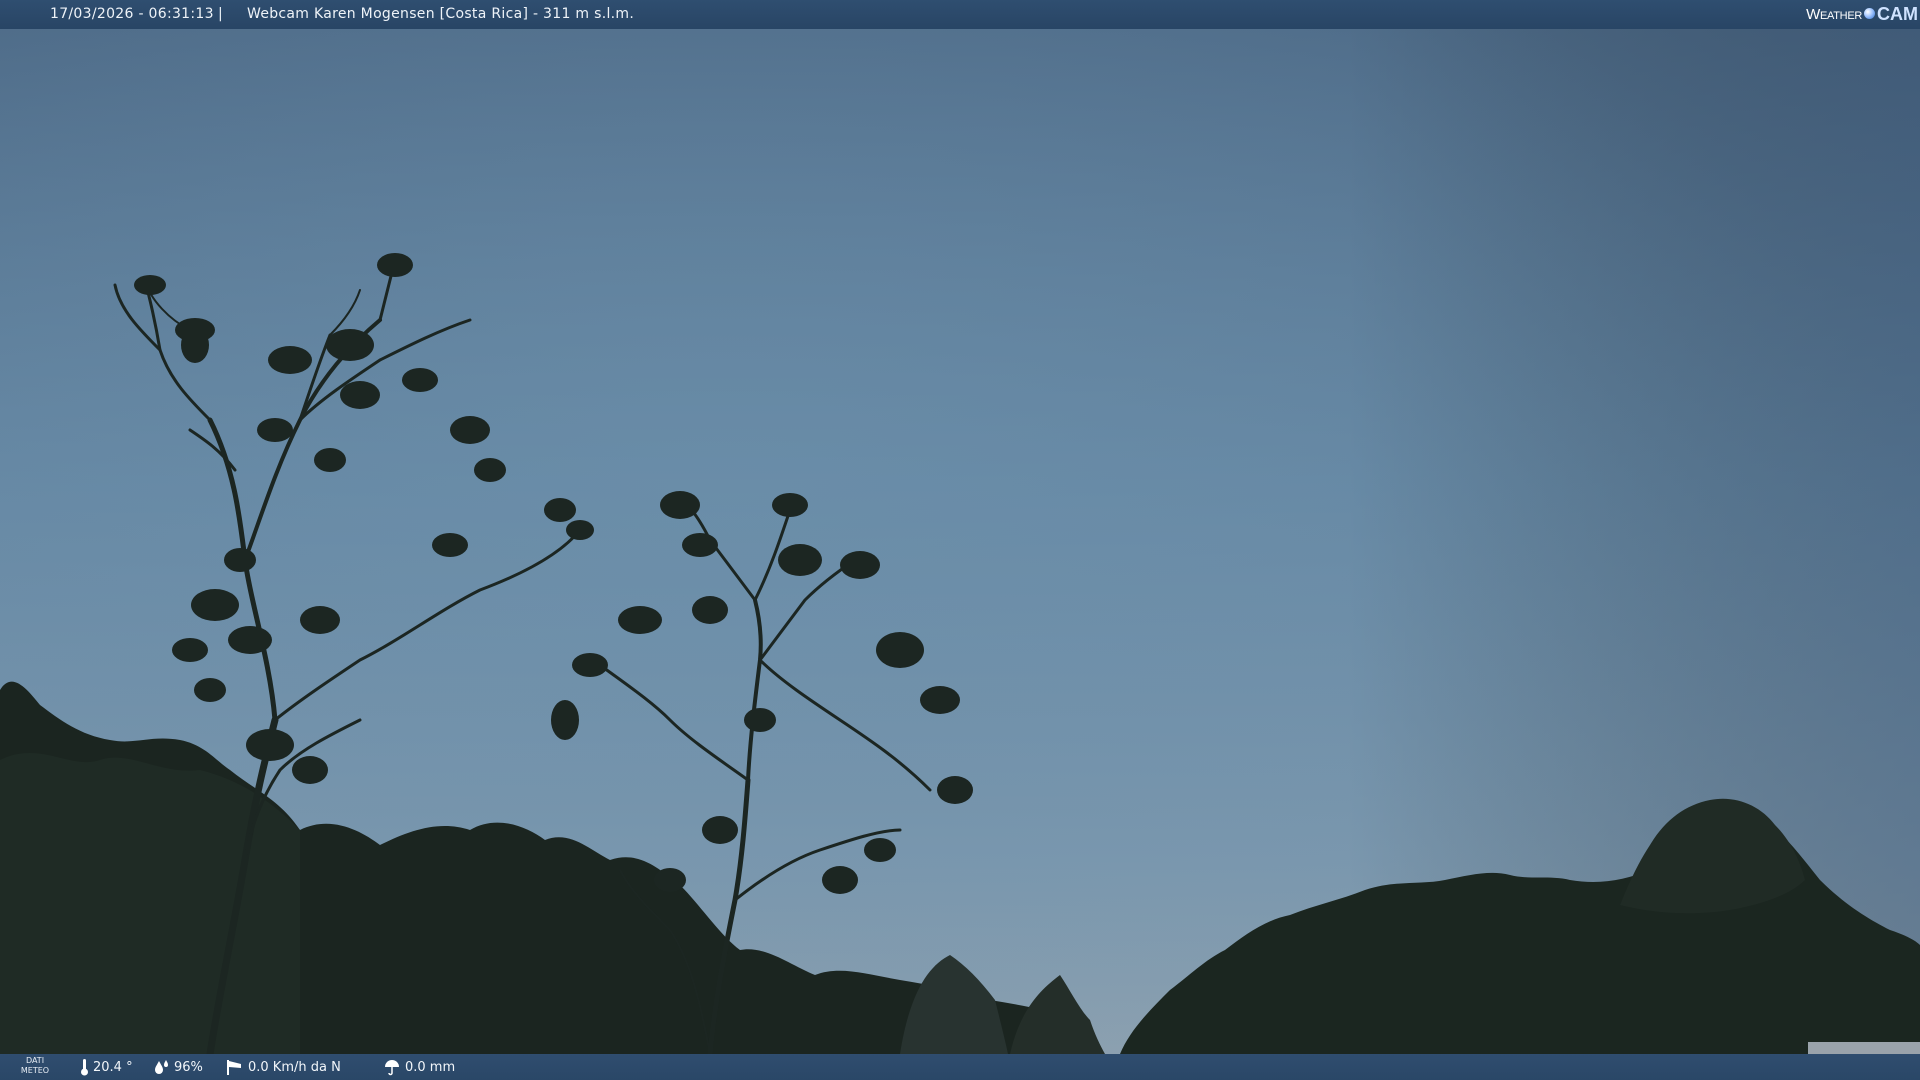 Image resolution: width=1920 pixels, height=1080 pixels. Describe the element at coordinates (113, 1067) in the screenshot. I see `temperature-value: 20.4 °` at that location.